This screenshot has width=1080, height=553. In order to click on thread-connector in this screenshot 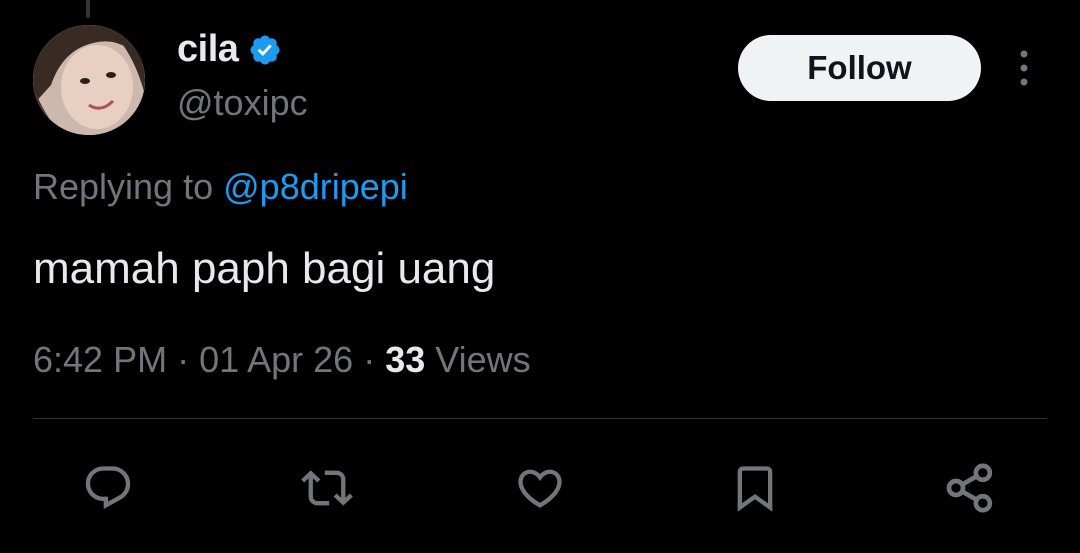, I will do `click(88, 9)`.